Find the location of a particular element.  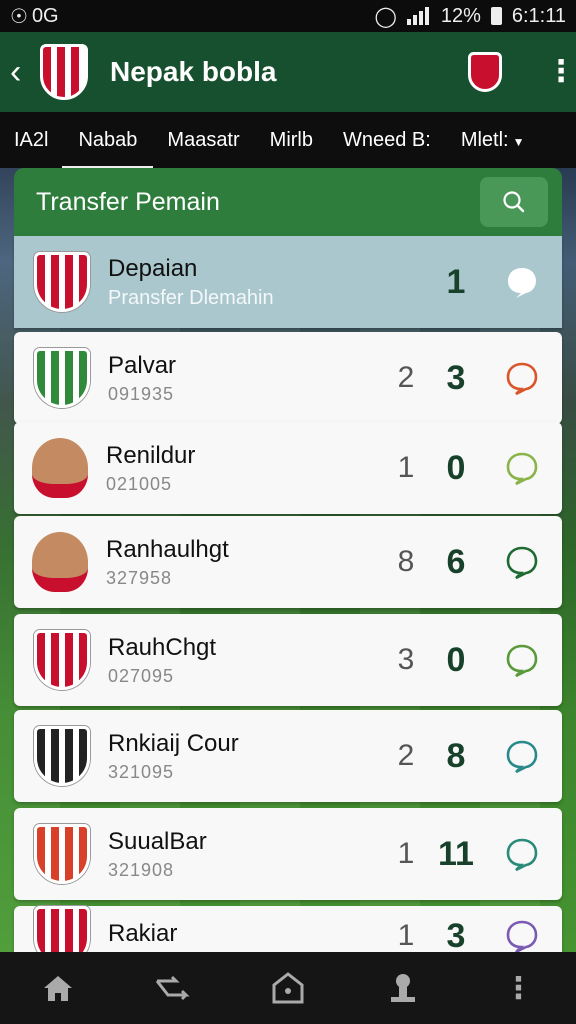

player-subtext: 321908 is located at coordinates (141, 869).